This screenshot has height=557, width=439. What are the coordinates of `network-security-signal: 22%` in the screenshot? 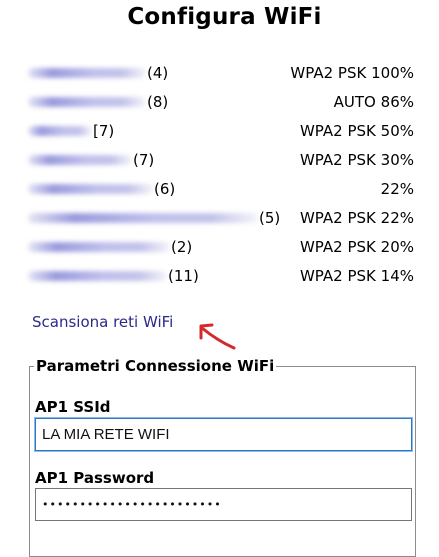 It's located at (397, 189).